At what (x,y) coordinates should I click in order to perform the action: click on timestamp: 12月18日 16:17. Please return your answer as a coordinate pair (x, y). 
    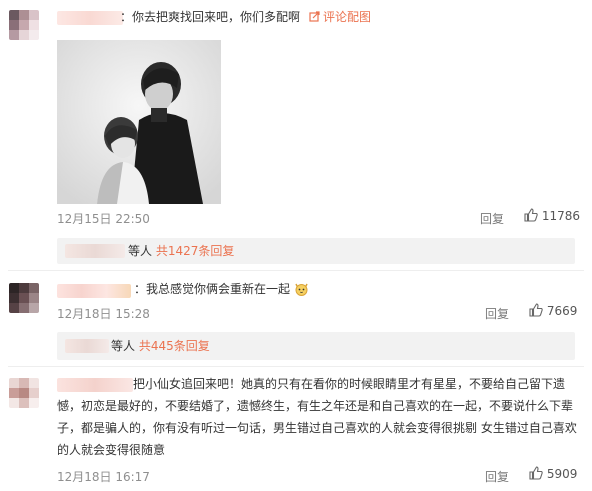
    Looking at the image, I should click on (103, 477).